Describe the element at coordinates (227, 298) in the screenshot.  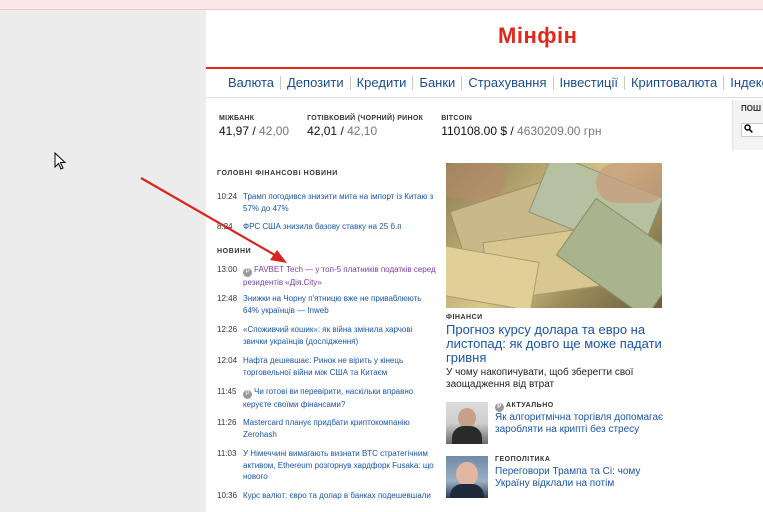
I see `news-time: 12:48` at that location.